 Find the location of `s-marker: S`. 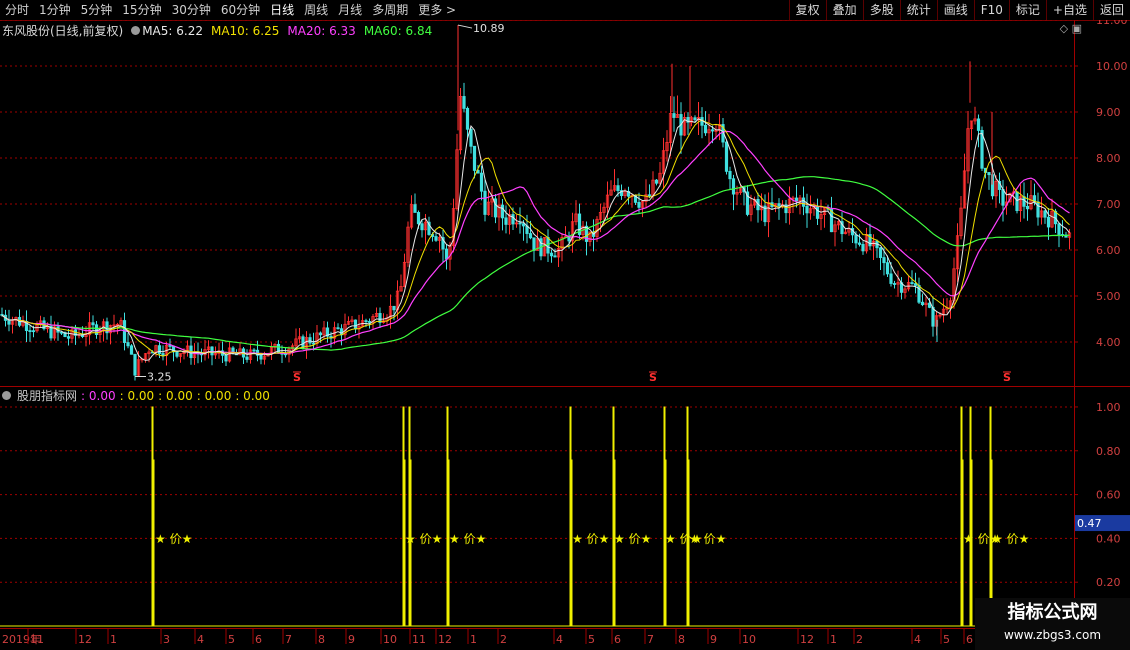

s-marker: S is located at coordinates (297, 377).